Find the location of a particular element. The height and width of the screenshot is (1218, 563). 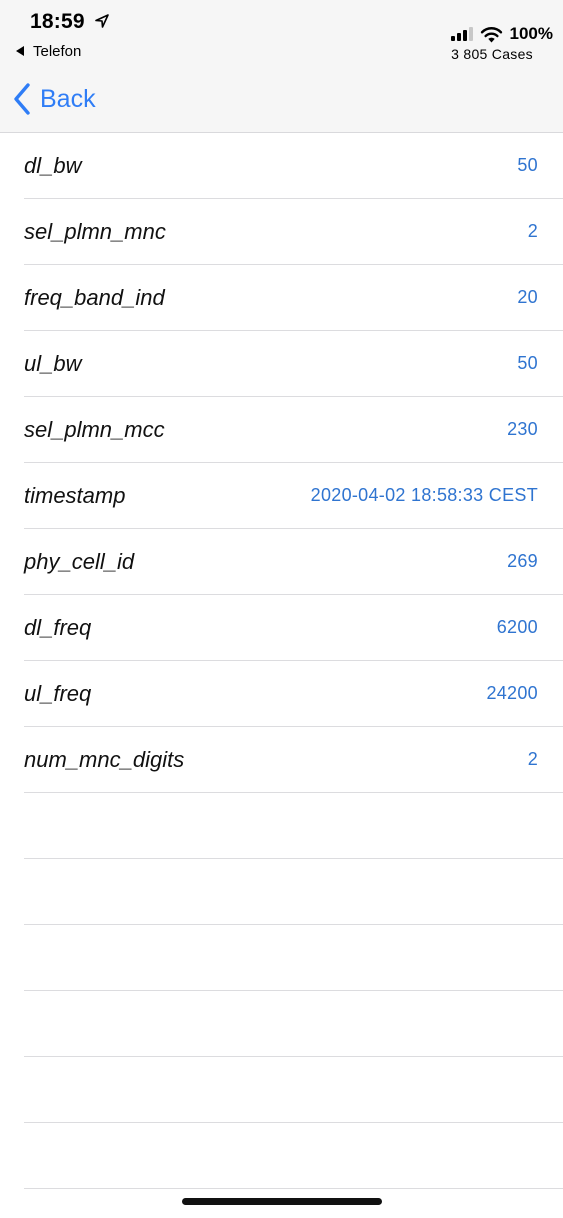

chevron-left-icon is located at coordinates (22, 99).